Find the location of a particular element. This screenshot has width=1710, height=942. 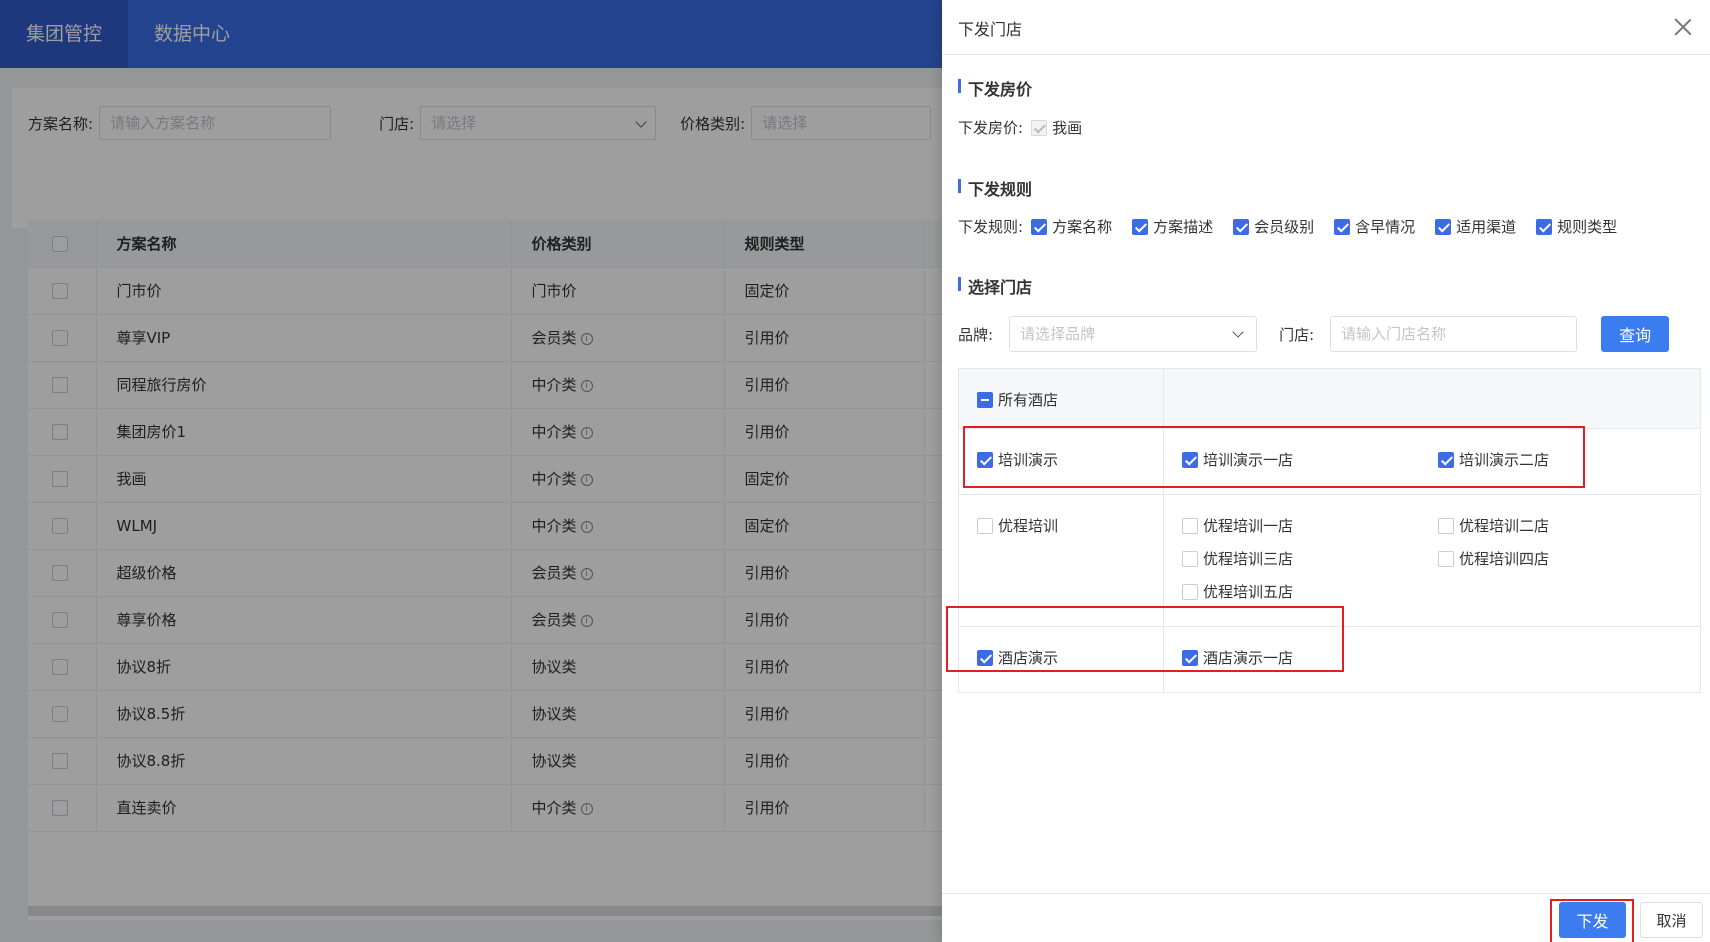

all-hotels-cell: 所有酒店 is located at coordinates (1061, 398).